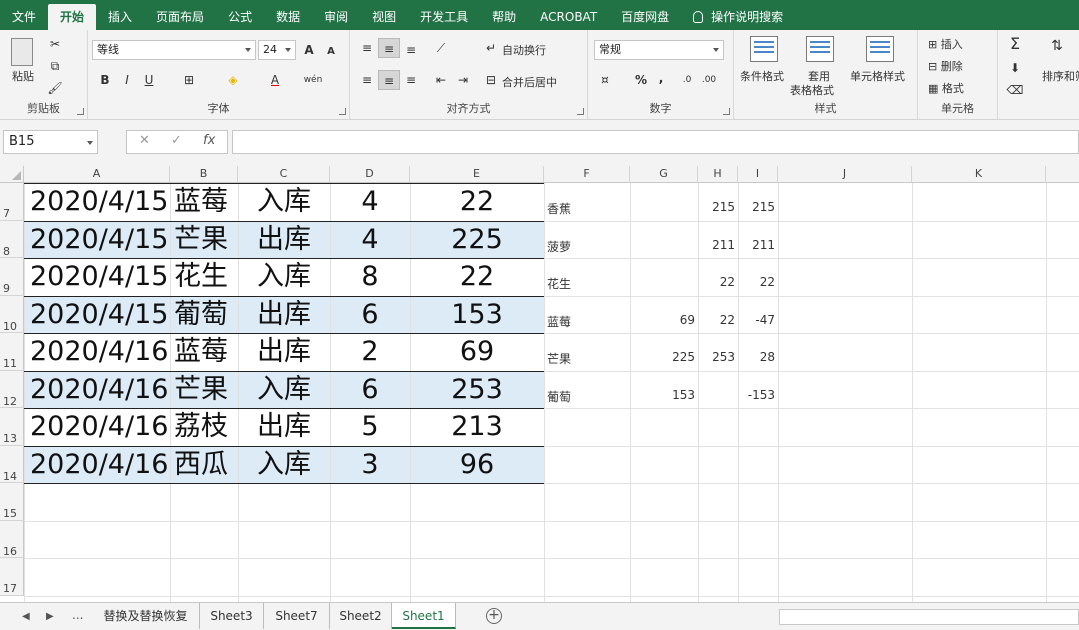 The height and width of the screenshot is (630, 1079). I want to click on column-header-a: A, so click(97, 174).